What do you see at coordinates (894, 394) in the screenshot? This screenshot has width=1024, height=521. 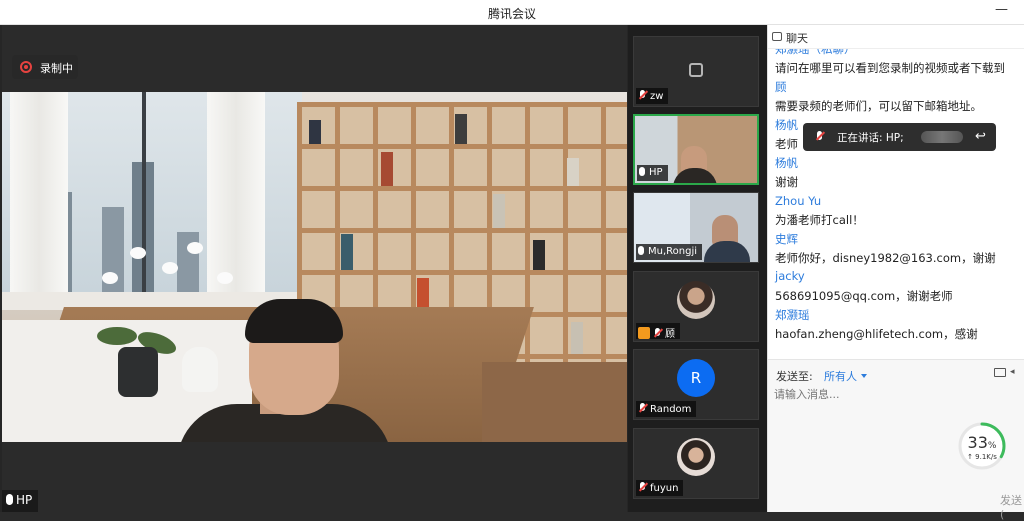 I see `message-input` at bounding box center [894, 394].